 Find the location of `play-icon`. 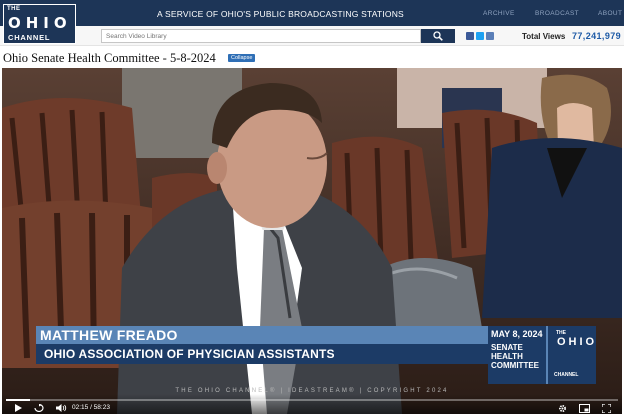

play-icon is located at coordinates (18, 408).